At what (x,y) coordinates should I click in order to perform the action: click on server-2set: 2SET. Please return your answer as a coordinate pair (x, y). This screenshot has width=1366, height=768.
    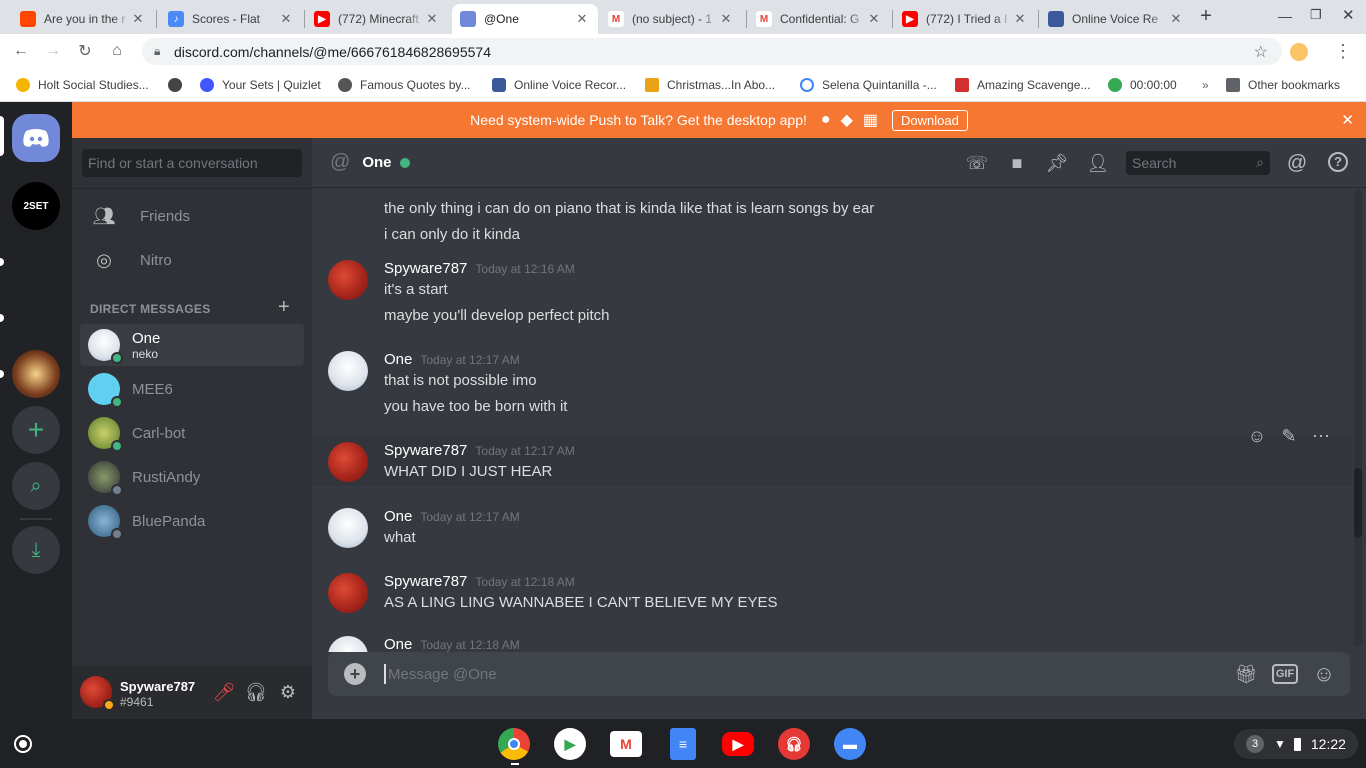
    Looking at the image, I should click on (36, 206).